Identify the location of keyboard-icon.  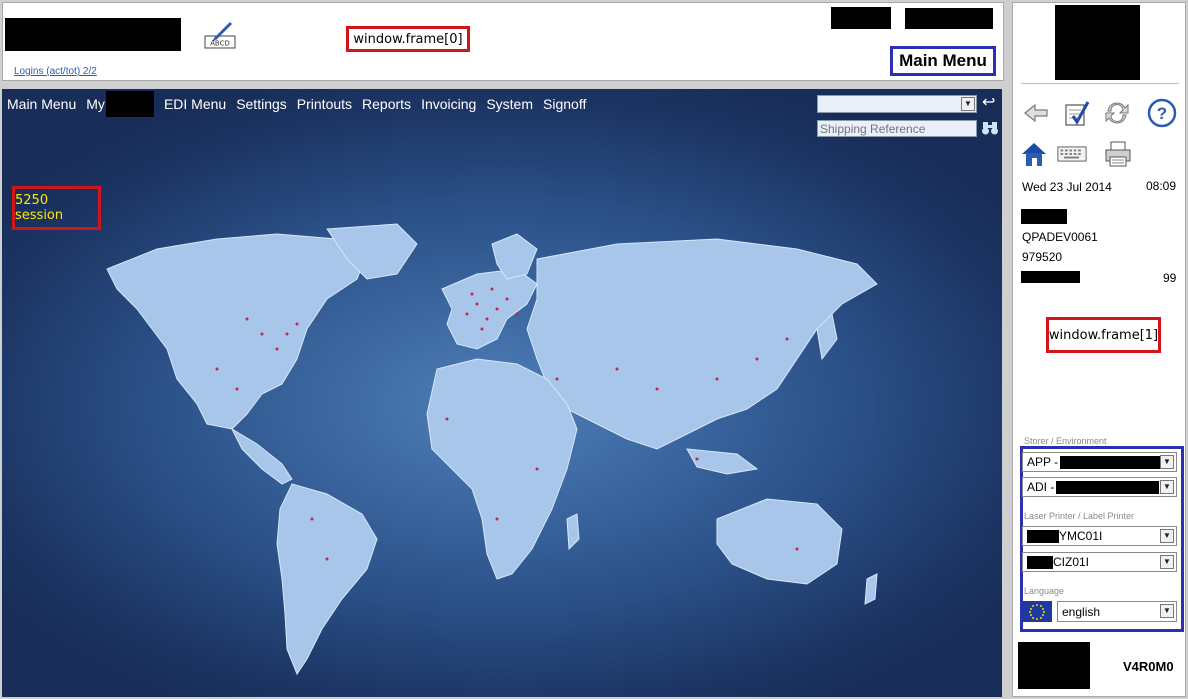
(1072, 154).